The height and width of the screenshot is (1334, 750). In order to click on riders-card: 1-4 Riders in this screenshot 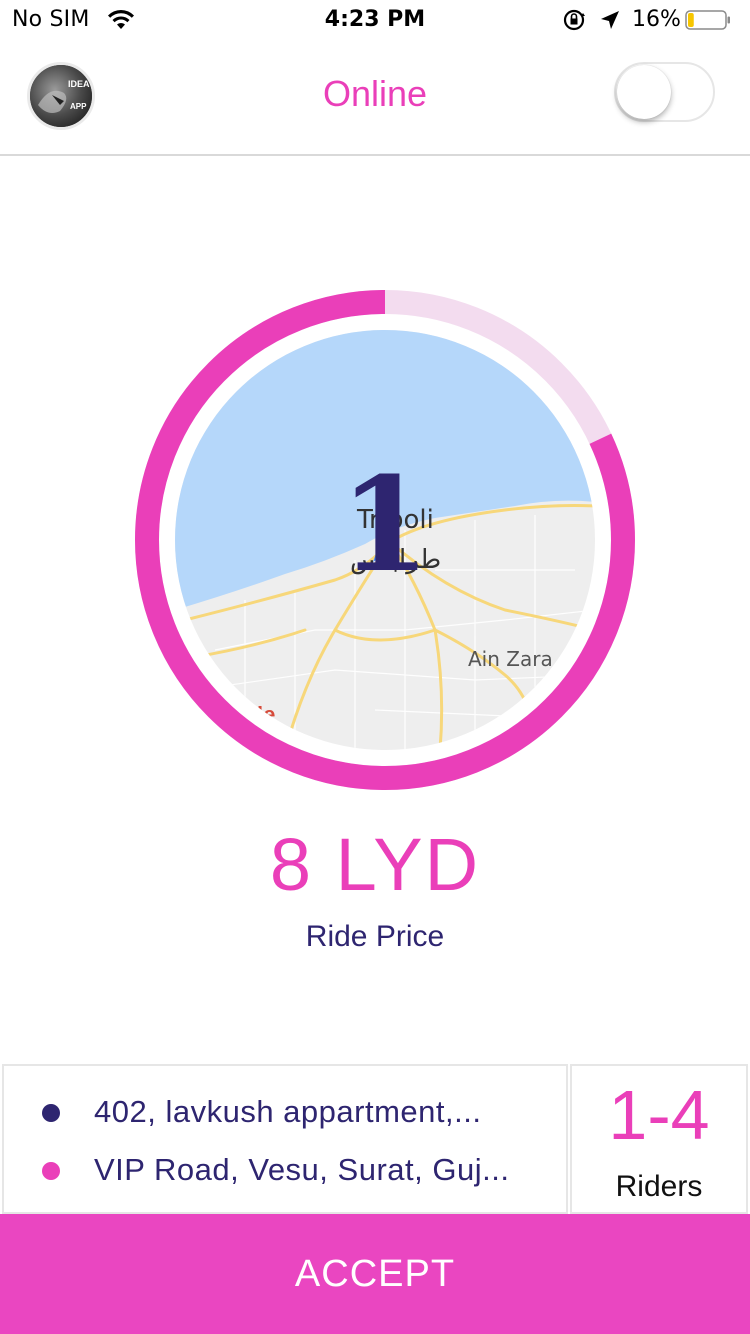, I will do `click(659, 1139)`.